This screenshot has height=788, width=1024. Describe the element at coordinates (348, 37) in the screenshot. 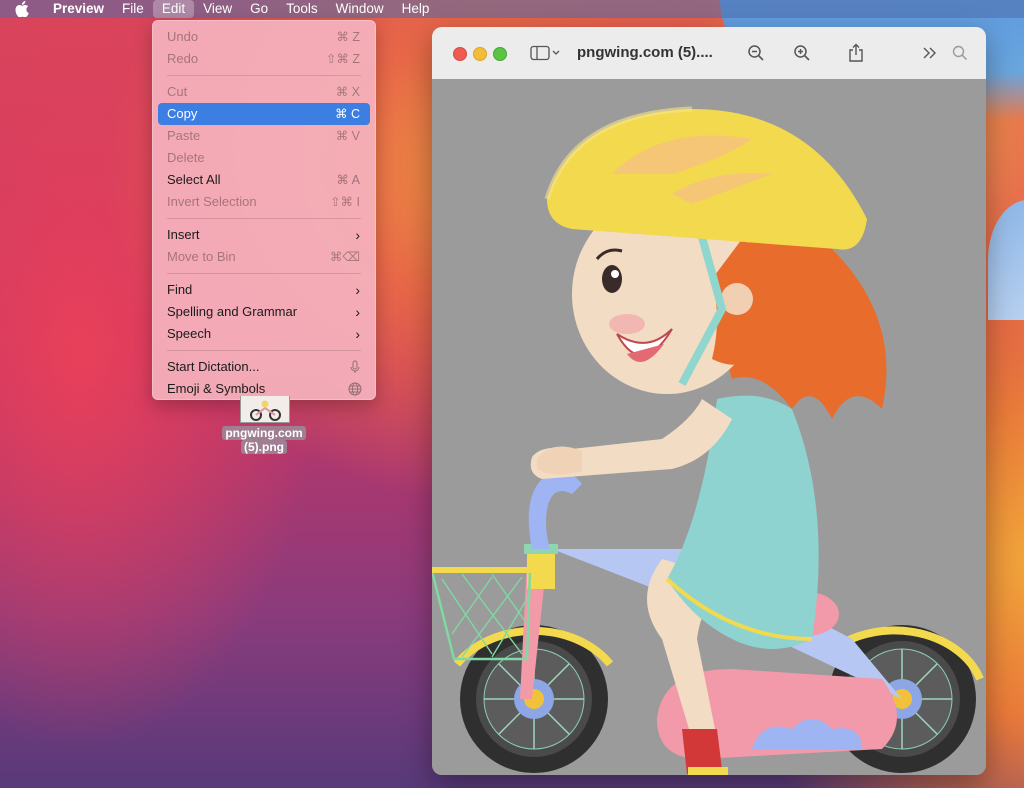

I see `menu-item-shortcut: ⌘ Z` at that location.